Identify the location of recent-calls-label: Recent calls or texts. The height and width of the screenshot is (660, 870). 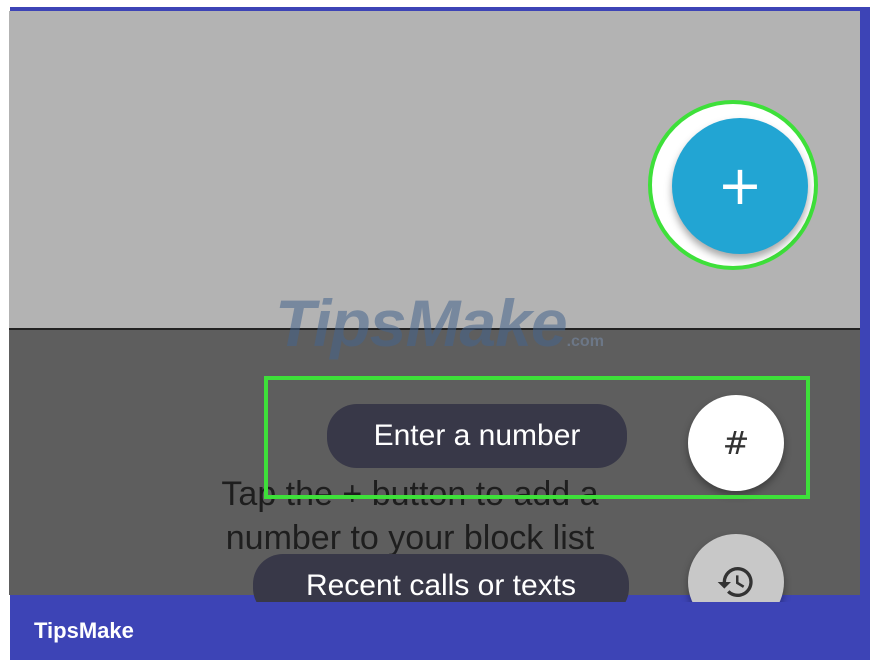
(441, 585).